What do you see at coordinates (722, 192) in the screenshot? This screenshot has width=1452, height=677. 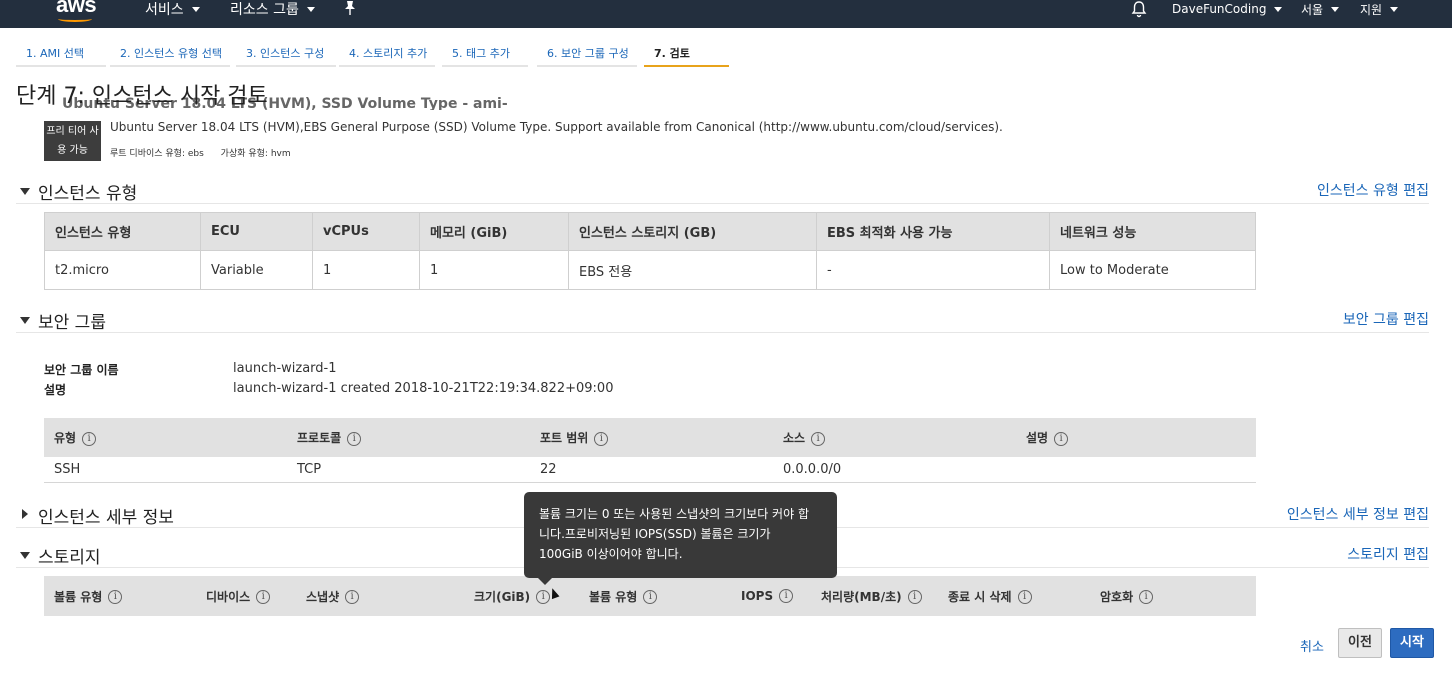 I see `instance-type-section-header: 인스턴스 유형 인스턴스 유형 편집` at bounding box center [722, 192].